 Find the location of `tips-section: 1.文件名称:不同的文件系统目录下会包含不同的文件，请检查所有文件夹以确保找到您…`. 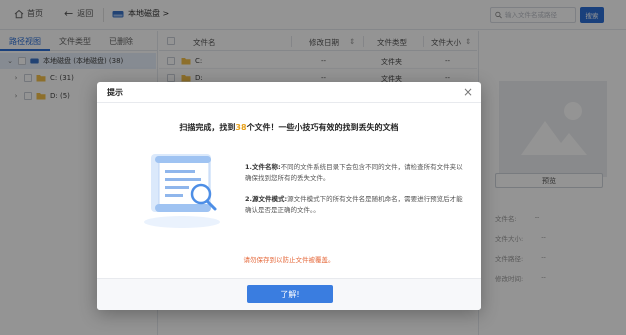

tips-section: 1.文件名称:不同的文件系统目录下会包含不同的文件，请检查所有文件夹以确保找到您… is located at coordinates (354, 194).